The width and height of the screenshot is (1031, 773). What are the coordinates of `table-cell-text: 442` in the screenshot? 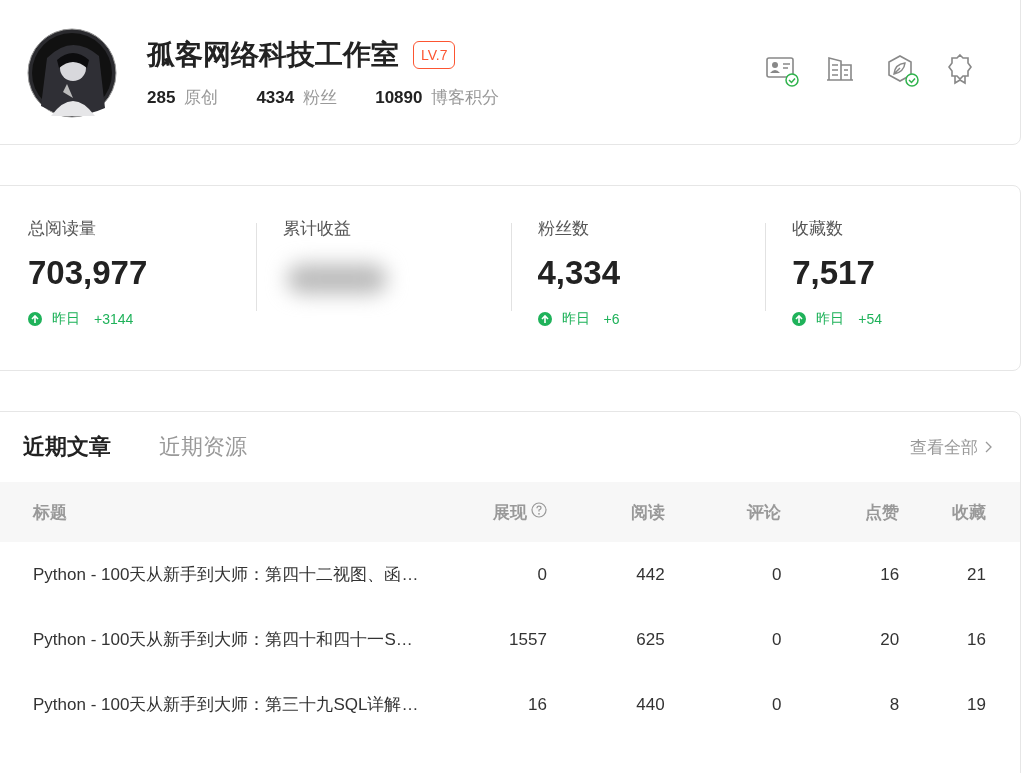 It's located at (650, 574).